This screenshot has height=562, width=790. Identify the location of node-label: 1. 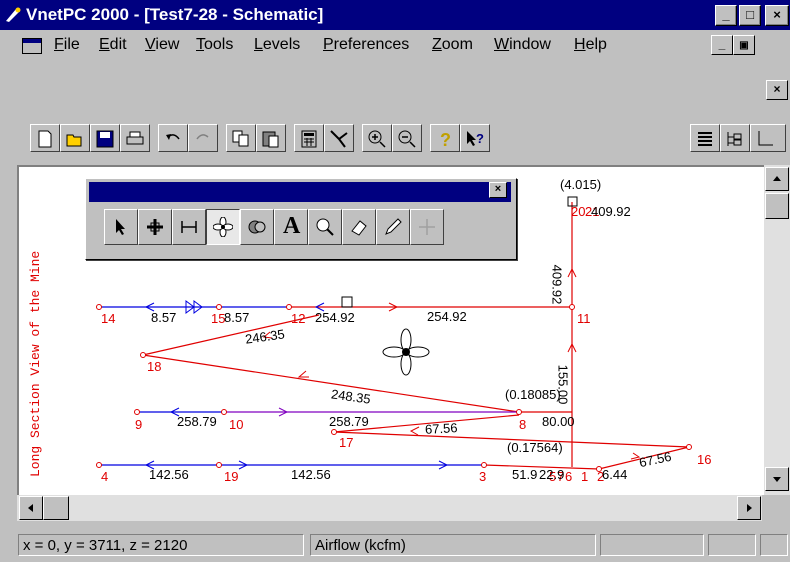
(585, 476).